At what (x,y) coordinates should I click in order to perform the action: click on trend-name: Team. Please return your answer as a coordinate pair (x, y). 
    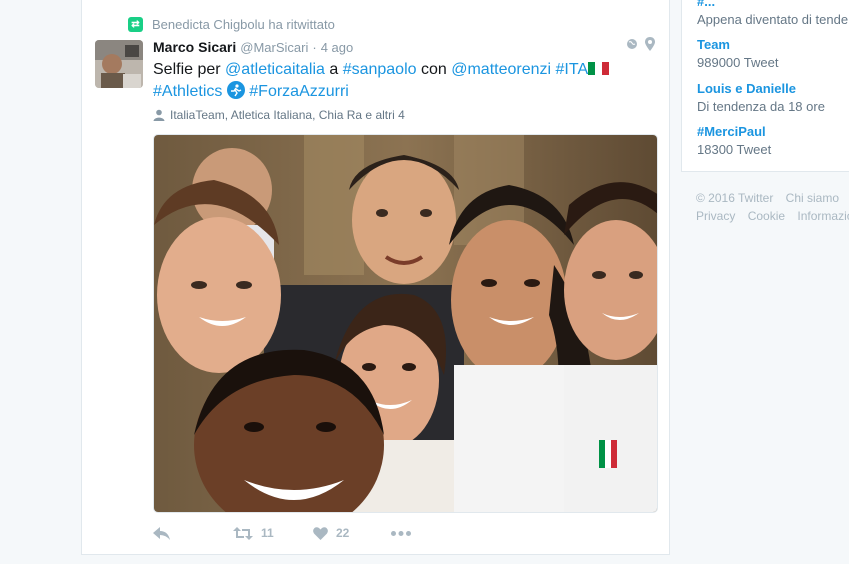
    Looking at the image, I should click on (737, 45).